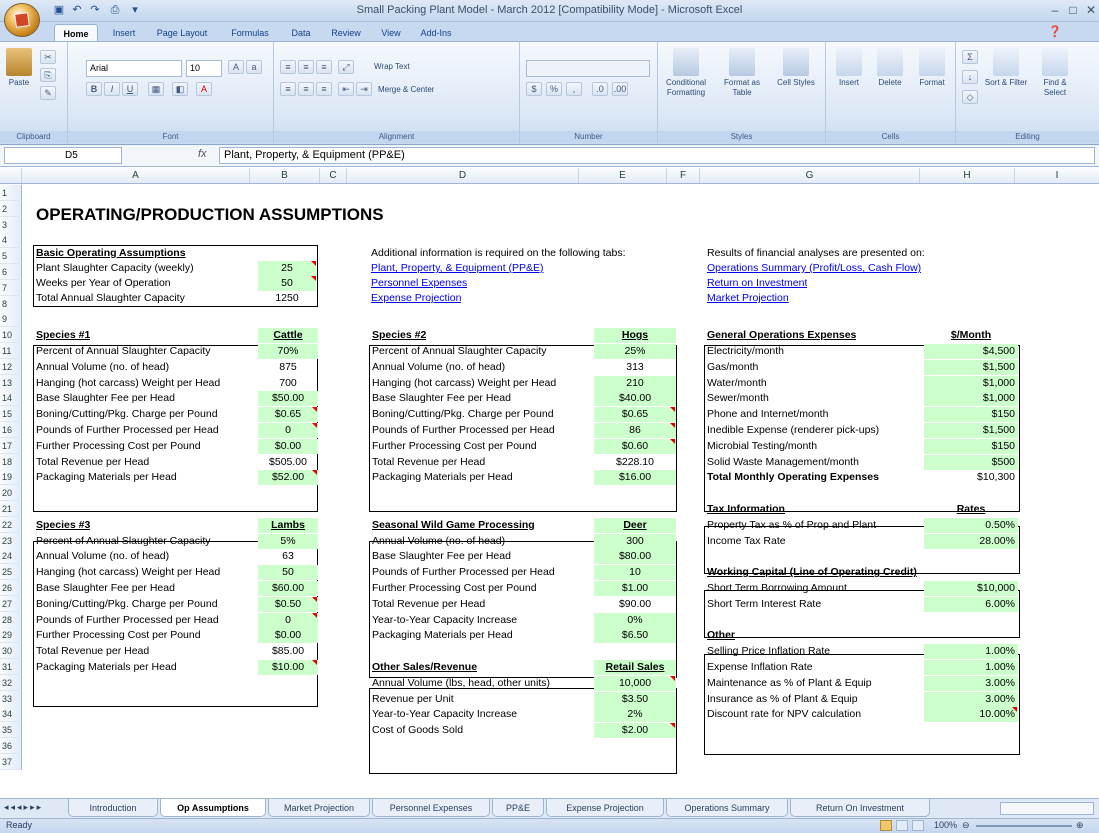 This screenshot has height=833, width=1099. I want to click on align-bottom-icon: ≡, so click(324, 67).